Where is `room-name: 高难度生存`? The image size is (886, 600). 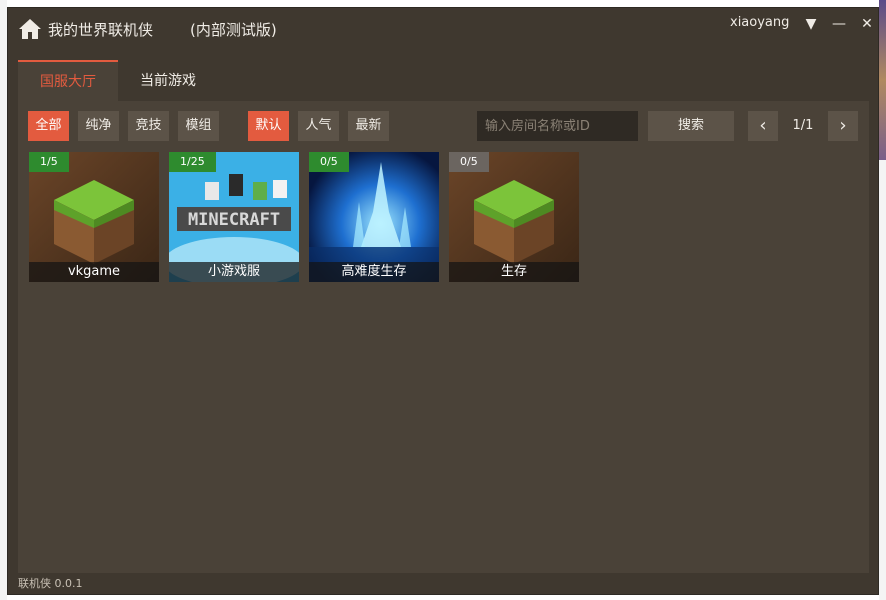 room-name: 高难度生存 is located at coordinates (374, 272).